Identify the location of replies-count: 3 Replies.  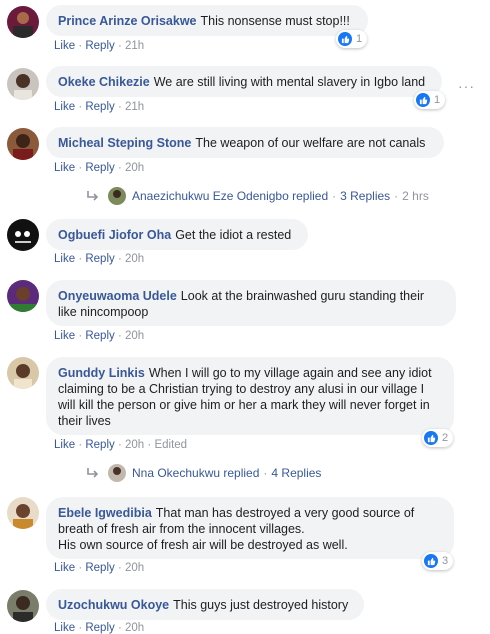
(365, 196).